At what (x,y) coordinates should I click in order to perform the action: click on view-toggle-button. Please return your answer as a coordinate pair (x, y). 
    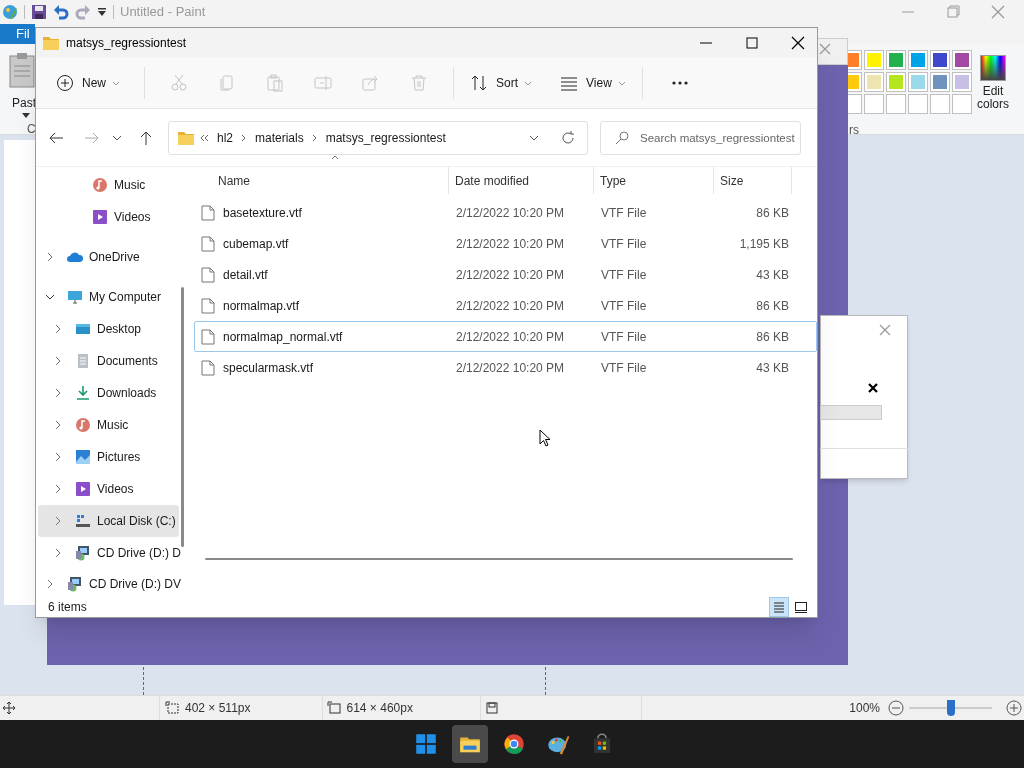
    Looking at the image, I should click on (779, 606).